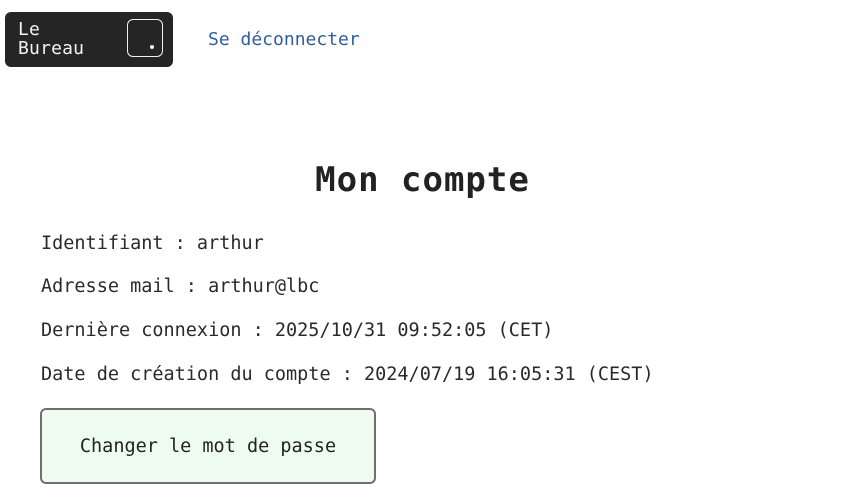 The height and width of the screenshot is (497, 841). Describe the element at coordinates (180, 286) in the screenshot. I see `email-info: Adresse mail : arthur@lbc` at that location.